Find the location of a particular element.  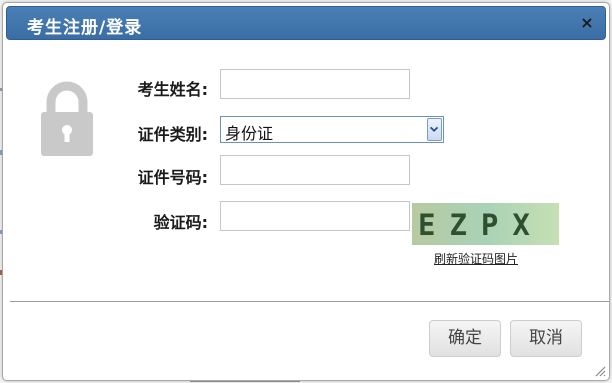

name-input is located at coordinates (315, 84).